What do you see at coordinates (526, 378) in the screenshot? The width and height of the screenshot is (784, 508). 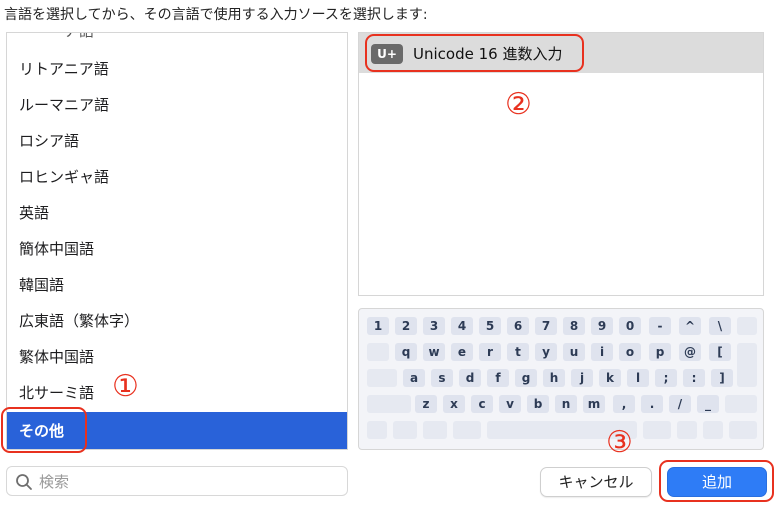 I see `key: g` at bounding box center [526, 378].